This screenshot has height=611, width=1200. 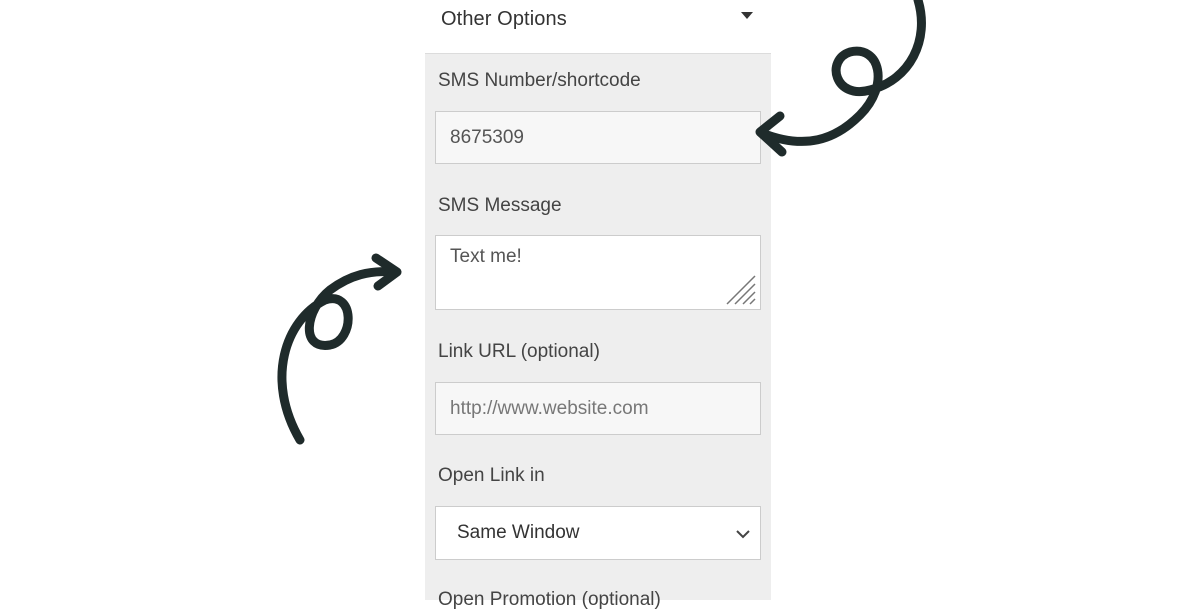 What do you see at coordinates (519, 351) in the screenshot?
I see `link-url-label: Link URL (optional)` at bounding box center [519, 351].